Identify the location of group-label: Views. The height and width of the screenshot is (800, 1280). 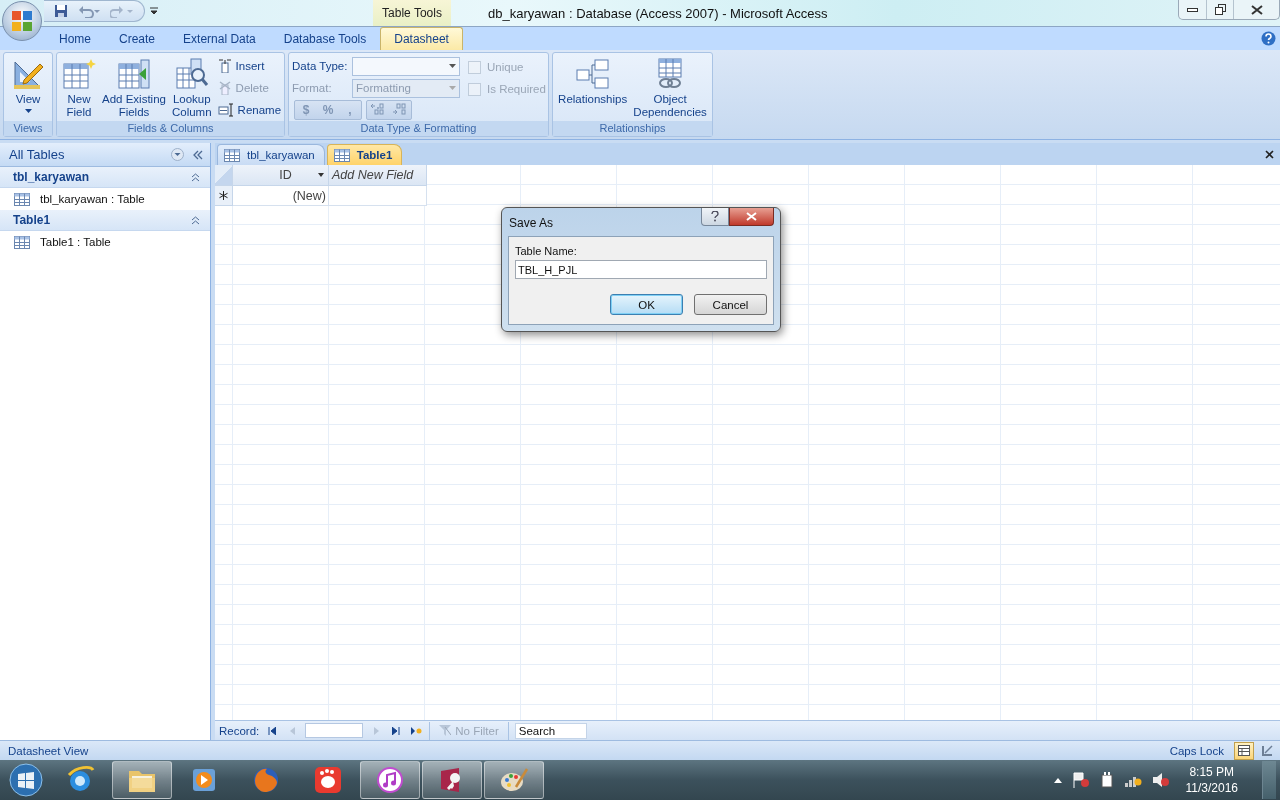
(28, 128).